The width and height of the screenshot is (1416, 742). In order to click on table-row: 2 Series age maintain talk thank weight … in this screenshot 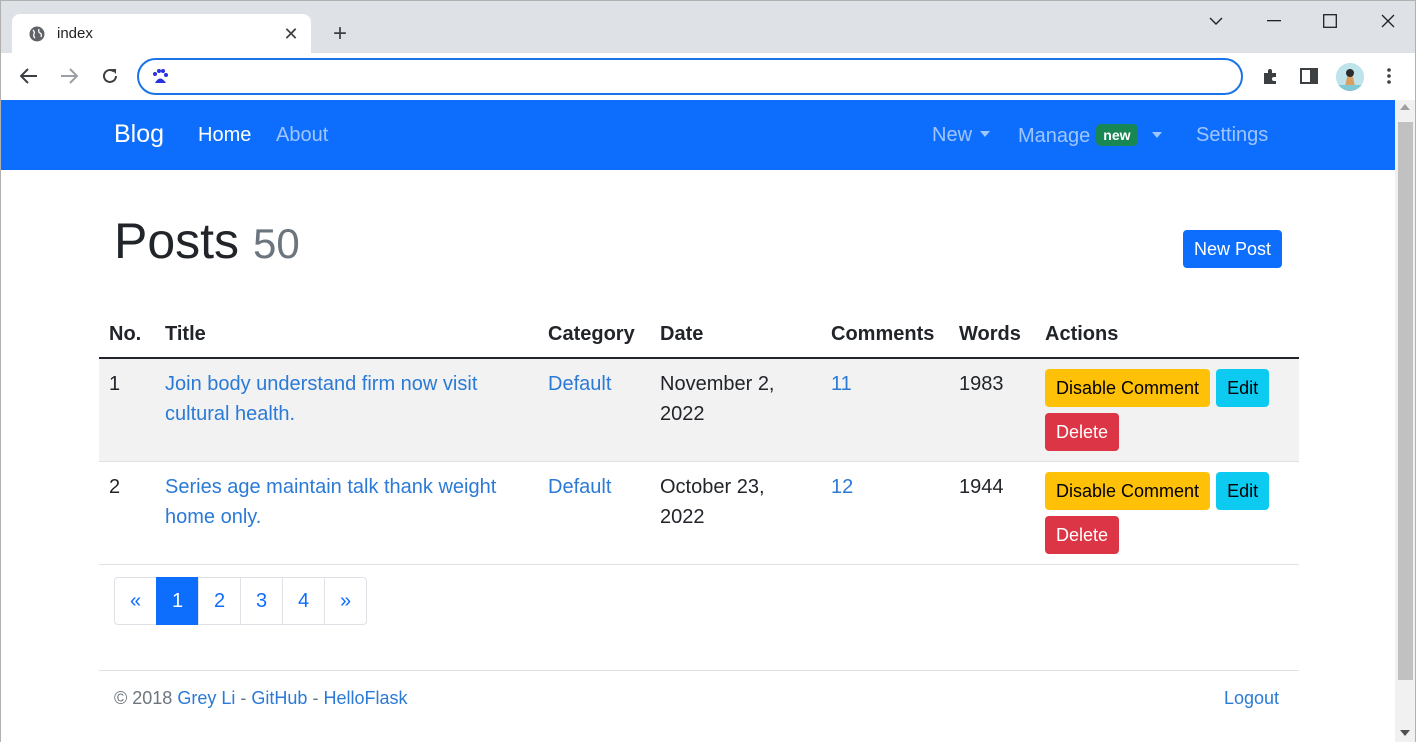, I will do `click(699, 513)`.